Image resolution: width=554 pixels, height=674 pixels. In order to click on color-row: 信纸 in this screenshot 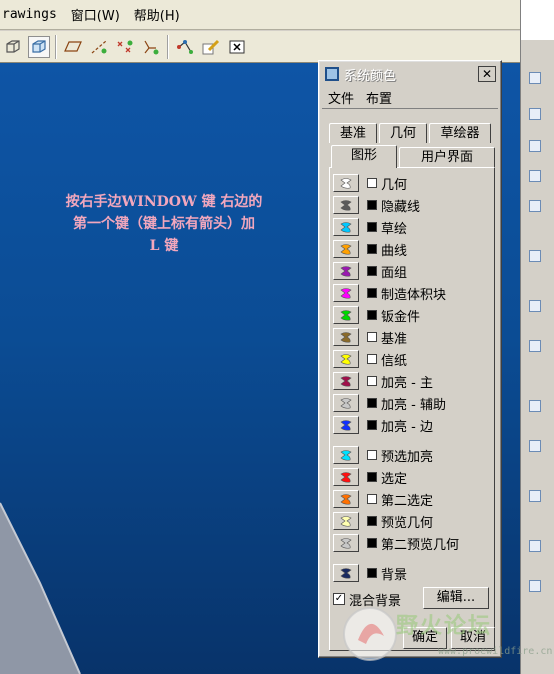, I will do `click(370, 359)`.